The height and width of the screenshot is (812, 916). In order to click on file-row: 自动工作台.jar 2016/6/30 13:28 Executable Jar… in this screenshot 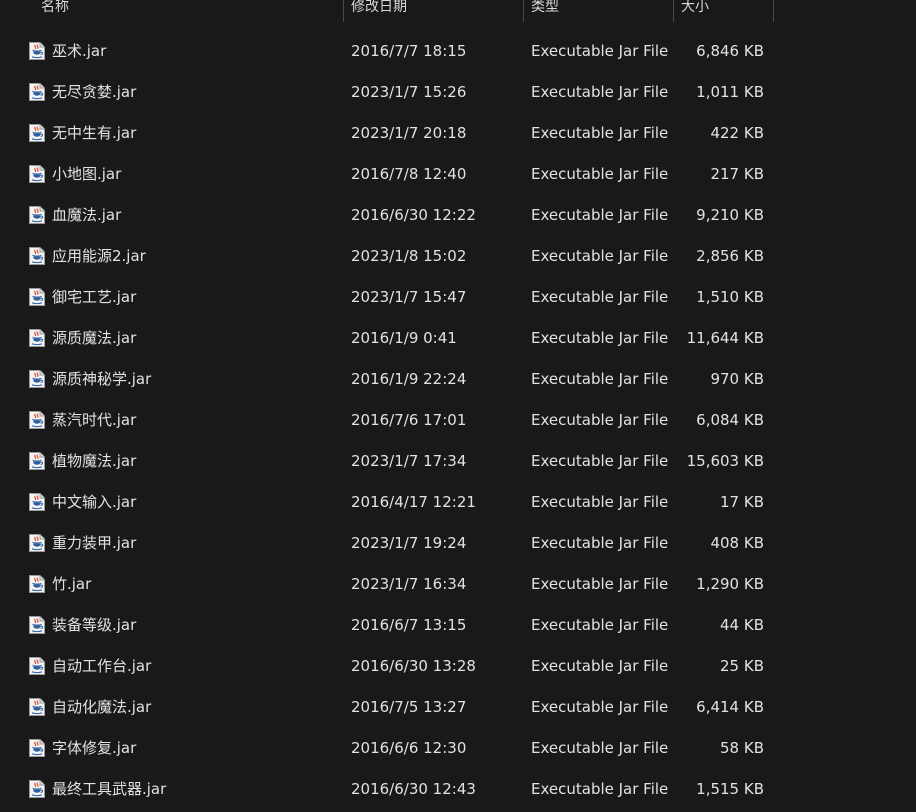, I will do `click(458, 666)`.